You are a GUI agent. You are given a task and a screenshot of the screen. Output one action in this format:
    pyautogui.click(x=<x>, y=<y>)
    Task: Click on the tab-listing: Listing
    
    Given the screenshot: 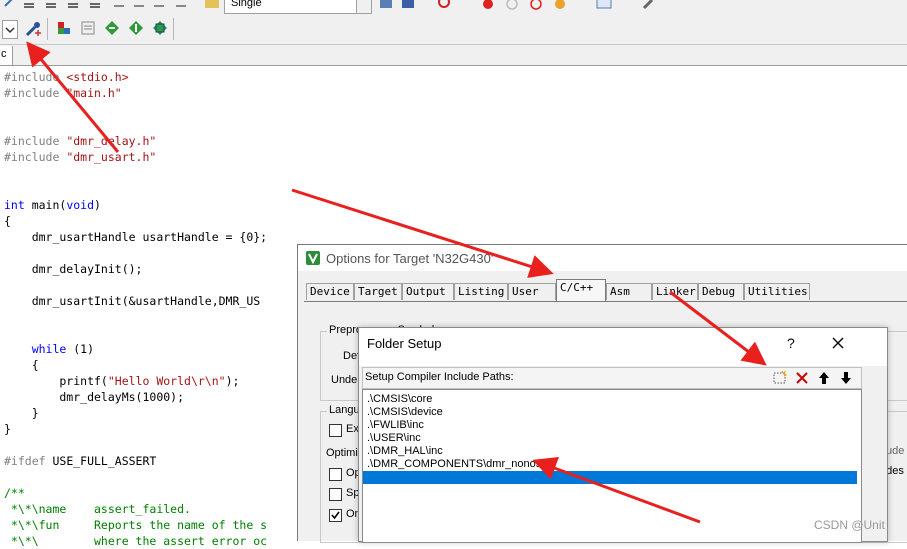 What is the action you would take?
    pyautogui.click(x=481, y=291)
    